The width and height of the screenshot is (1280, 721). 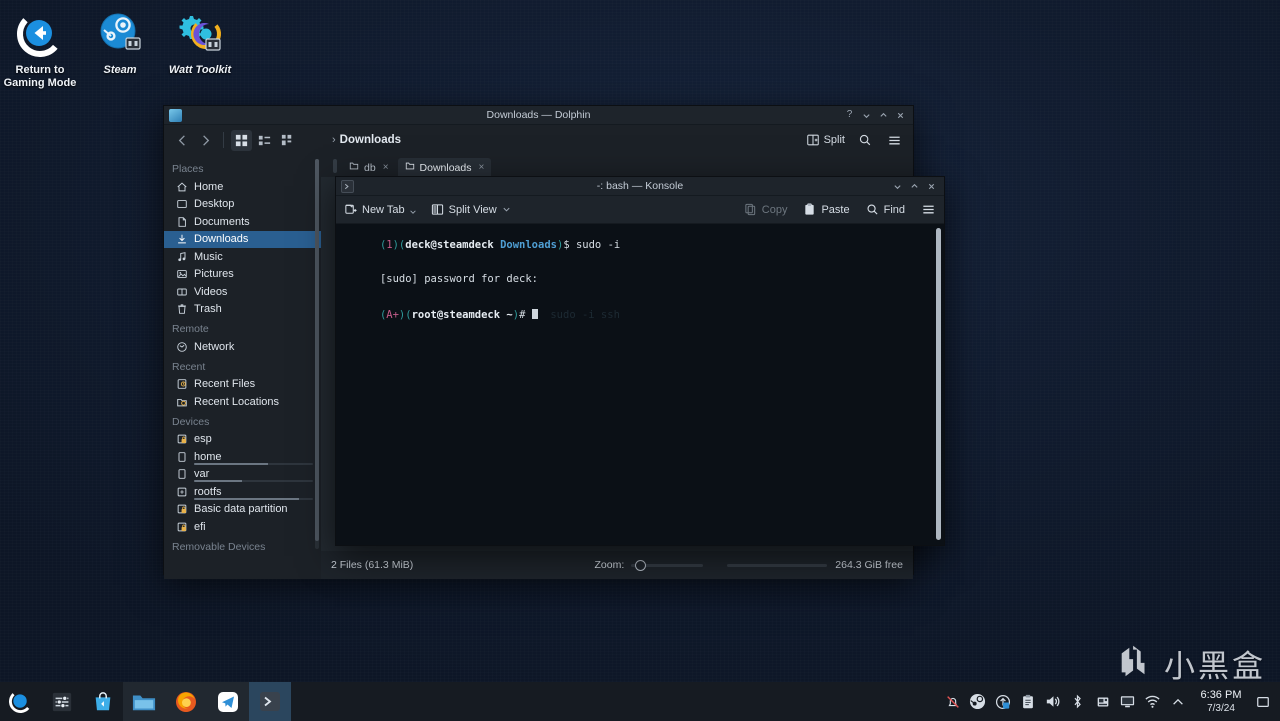 What do you see at coordinates (242, 402) in the screenshot?
I see `sidebar-item-recent-locations: Recent Locations` at bounding box center [242, 402].